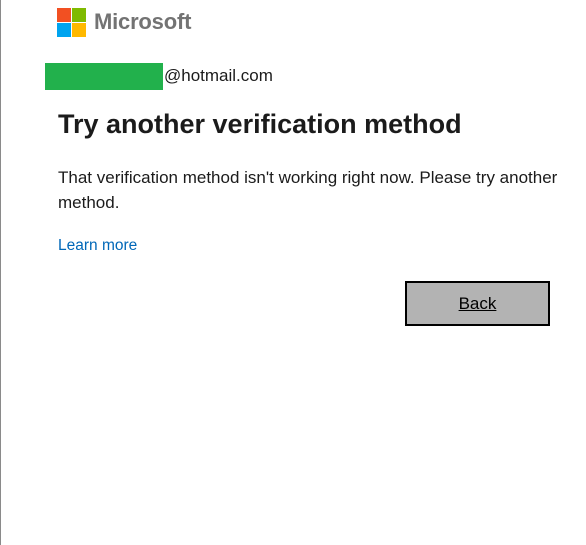 The image size is (586, 545). I want to click on account-identity: @hotmail.com, so click(159, 76).